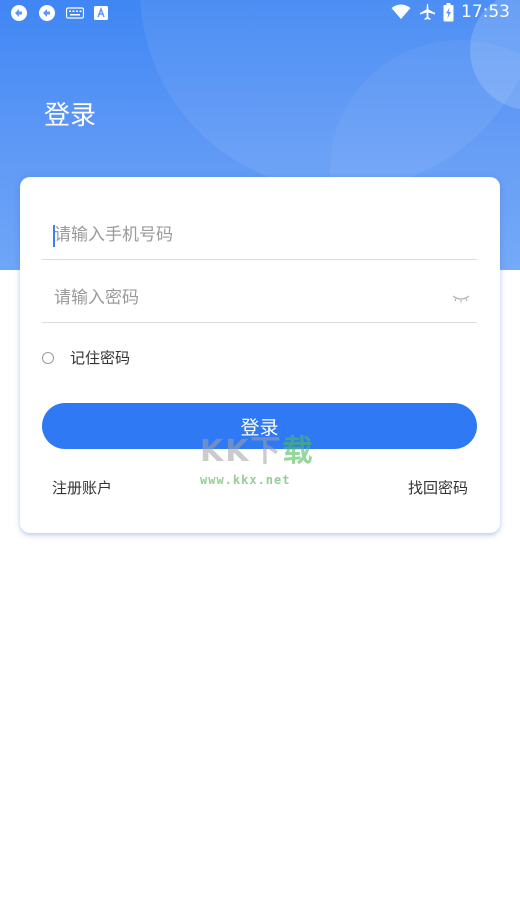 The height and width of the screenshot is (924, 520). Describe the element at coordinates (48, 357) in the screenshot. I see `radio-unchecked-icon` at that location.